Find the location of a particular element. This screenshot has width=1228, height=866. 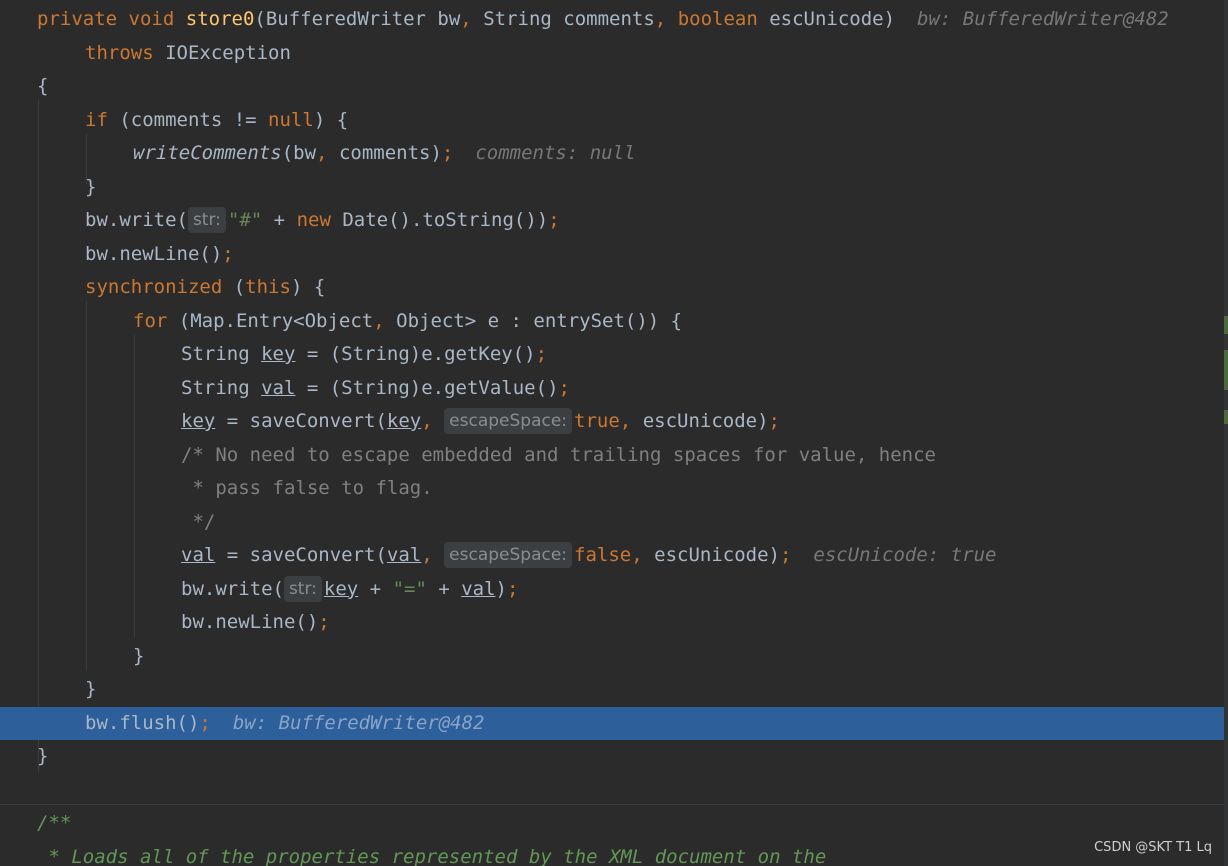

debug-inlay-value: escUnicode: true is located at coordinates (905, 555).